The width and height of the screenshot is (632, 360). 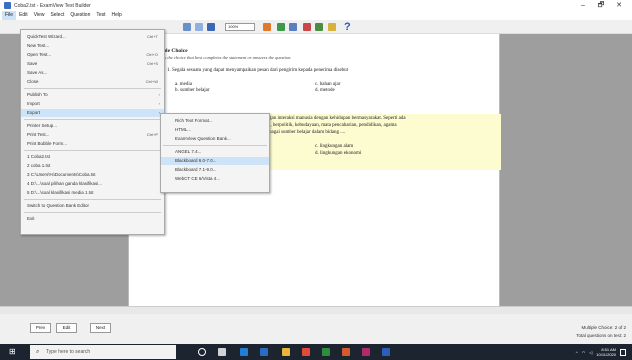 What do you see at coordinates (346, 352) in the screenshot?
I see `powerpoint-icon` at bounding box center [346, 352].